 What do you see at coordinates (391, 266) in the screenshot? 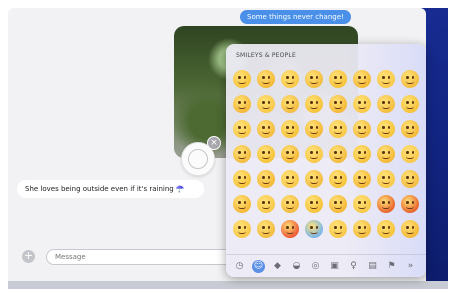
I see `flag-icon: ⚑` at bounding box center [391, 266].